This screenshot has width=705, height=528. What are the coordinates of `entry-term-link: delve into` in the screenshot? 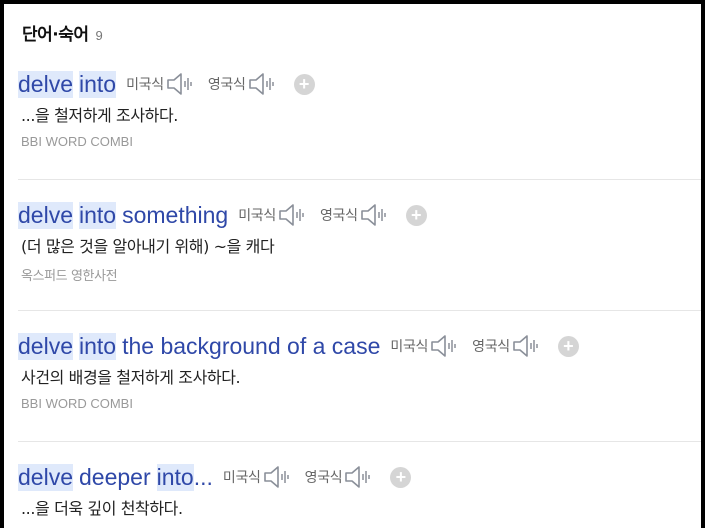 It's located at (67, 84).